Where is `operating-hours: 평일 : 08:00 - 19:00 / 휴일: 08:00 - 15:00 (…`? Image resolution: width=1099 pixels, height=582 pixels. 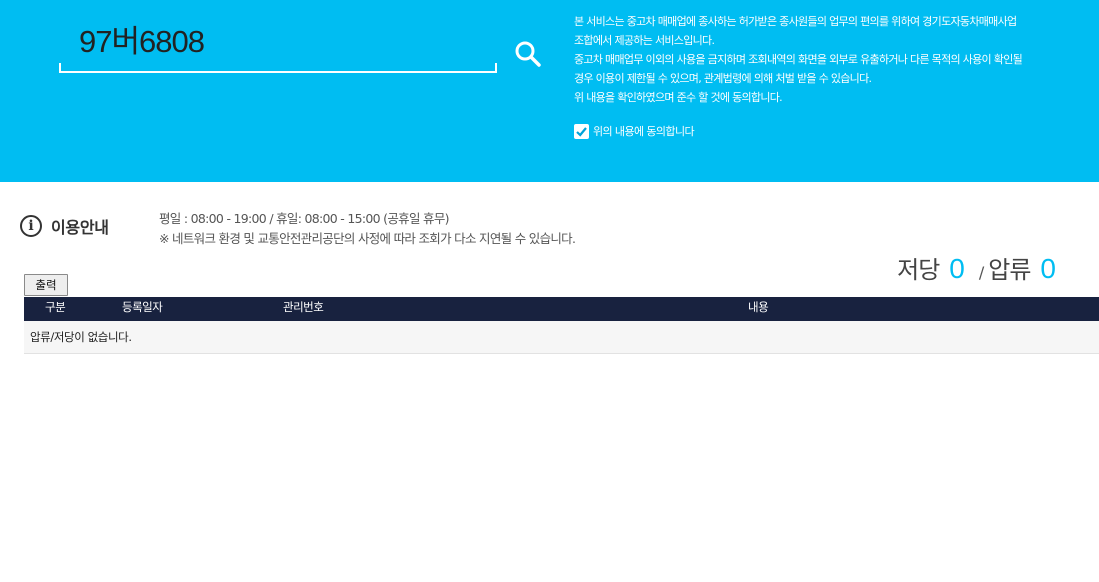 operating-hours: 평일 : 08:00 - 19:00 / 휴일: 08:00 - 15:00 (… is located at coordinates (304, 218).